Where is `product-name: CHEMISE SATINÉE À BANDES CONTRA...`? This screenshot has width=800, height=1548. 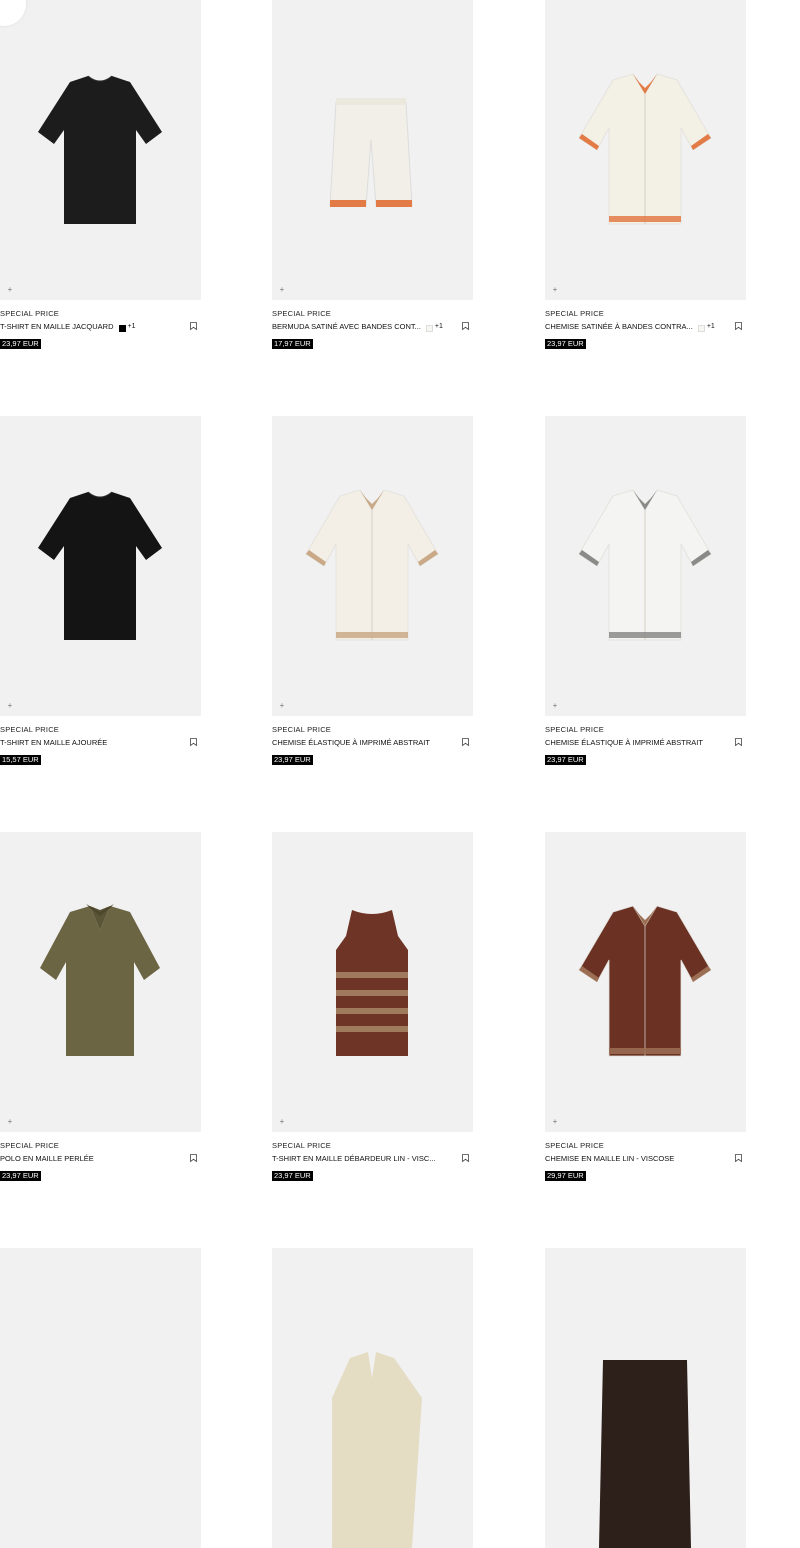
product-name: CHEMISE SATINÉE À BANDES CONTRA... is located at coordinates (619, 326).